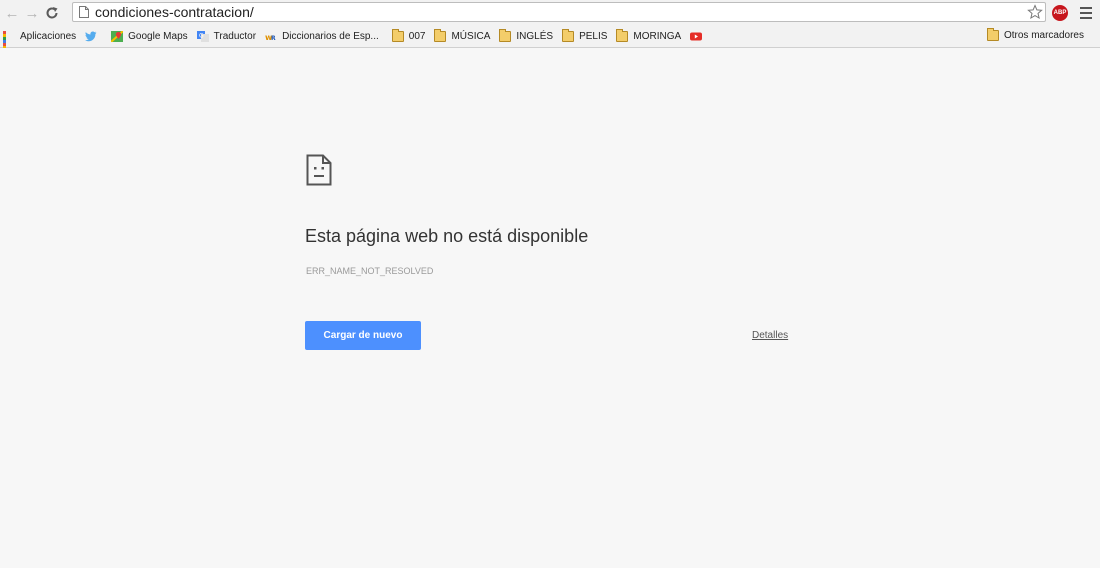 Image resolution: width=1100 pixels, height=568 pixels. I want to click on bookmark-label: MÚSICA, so click(471, 36).